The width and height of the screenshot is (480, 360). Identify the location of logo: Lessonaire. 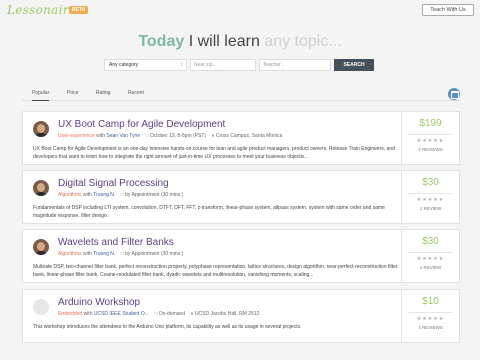
(41, 10).